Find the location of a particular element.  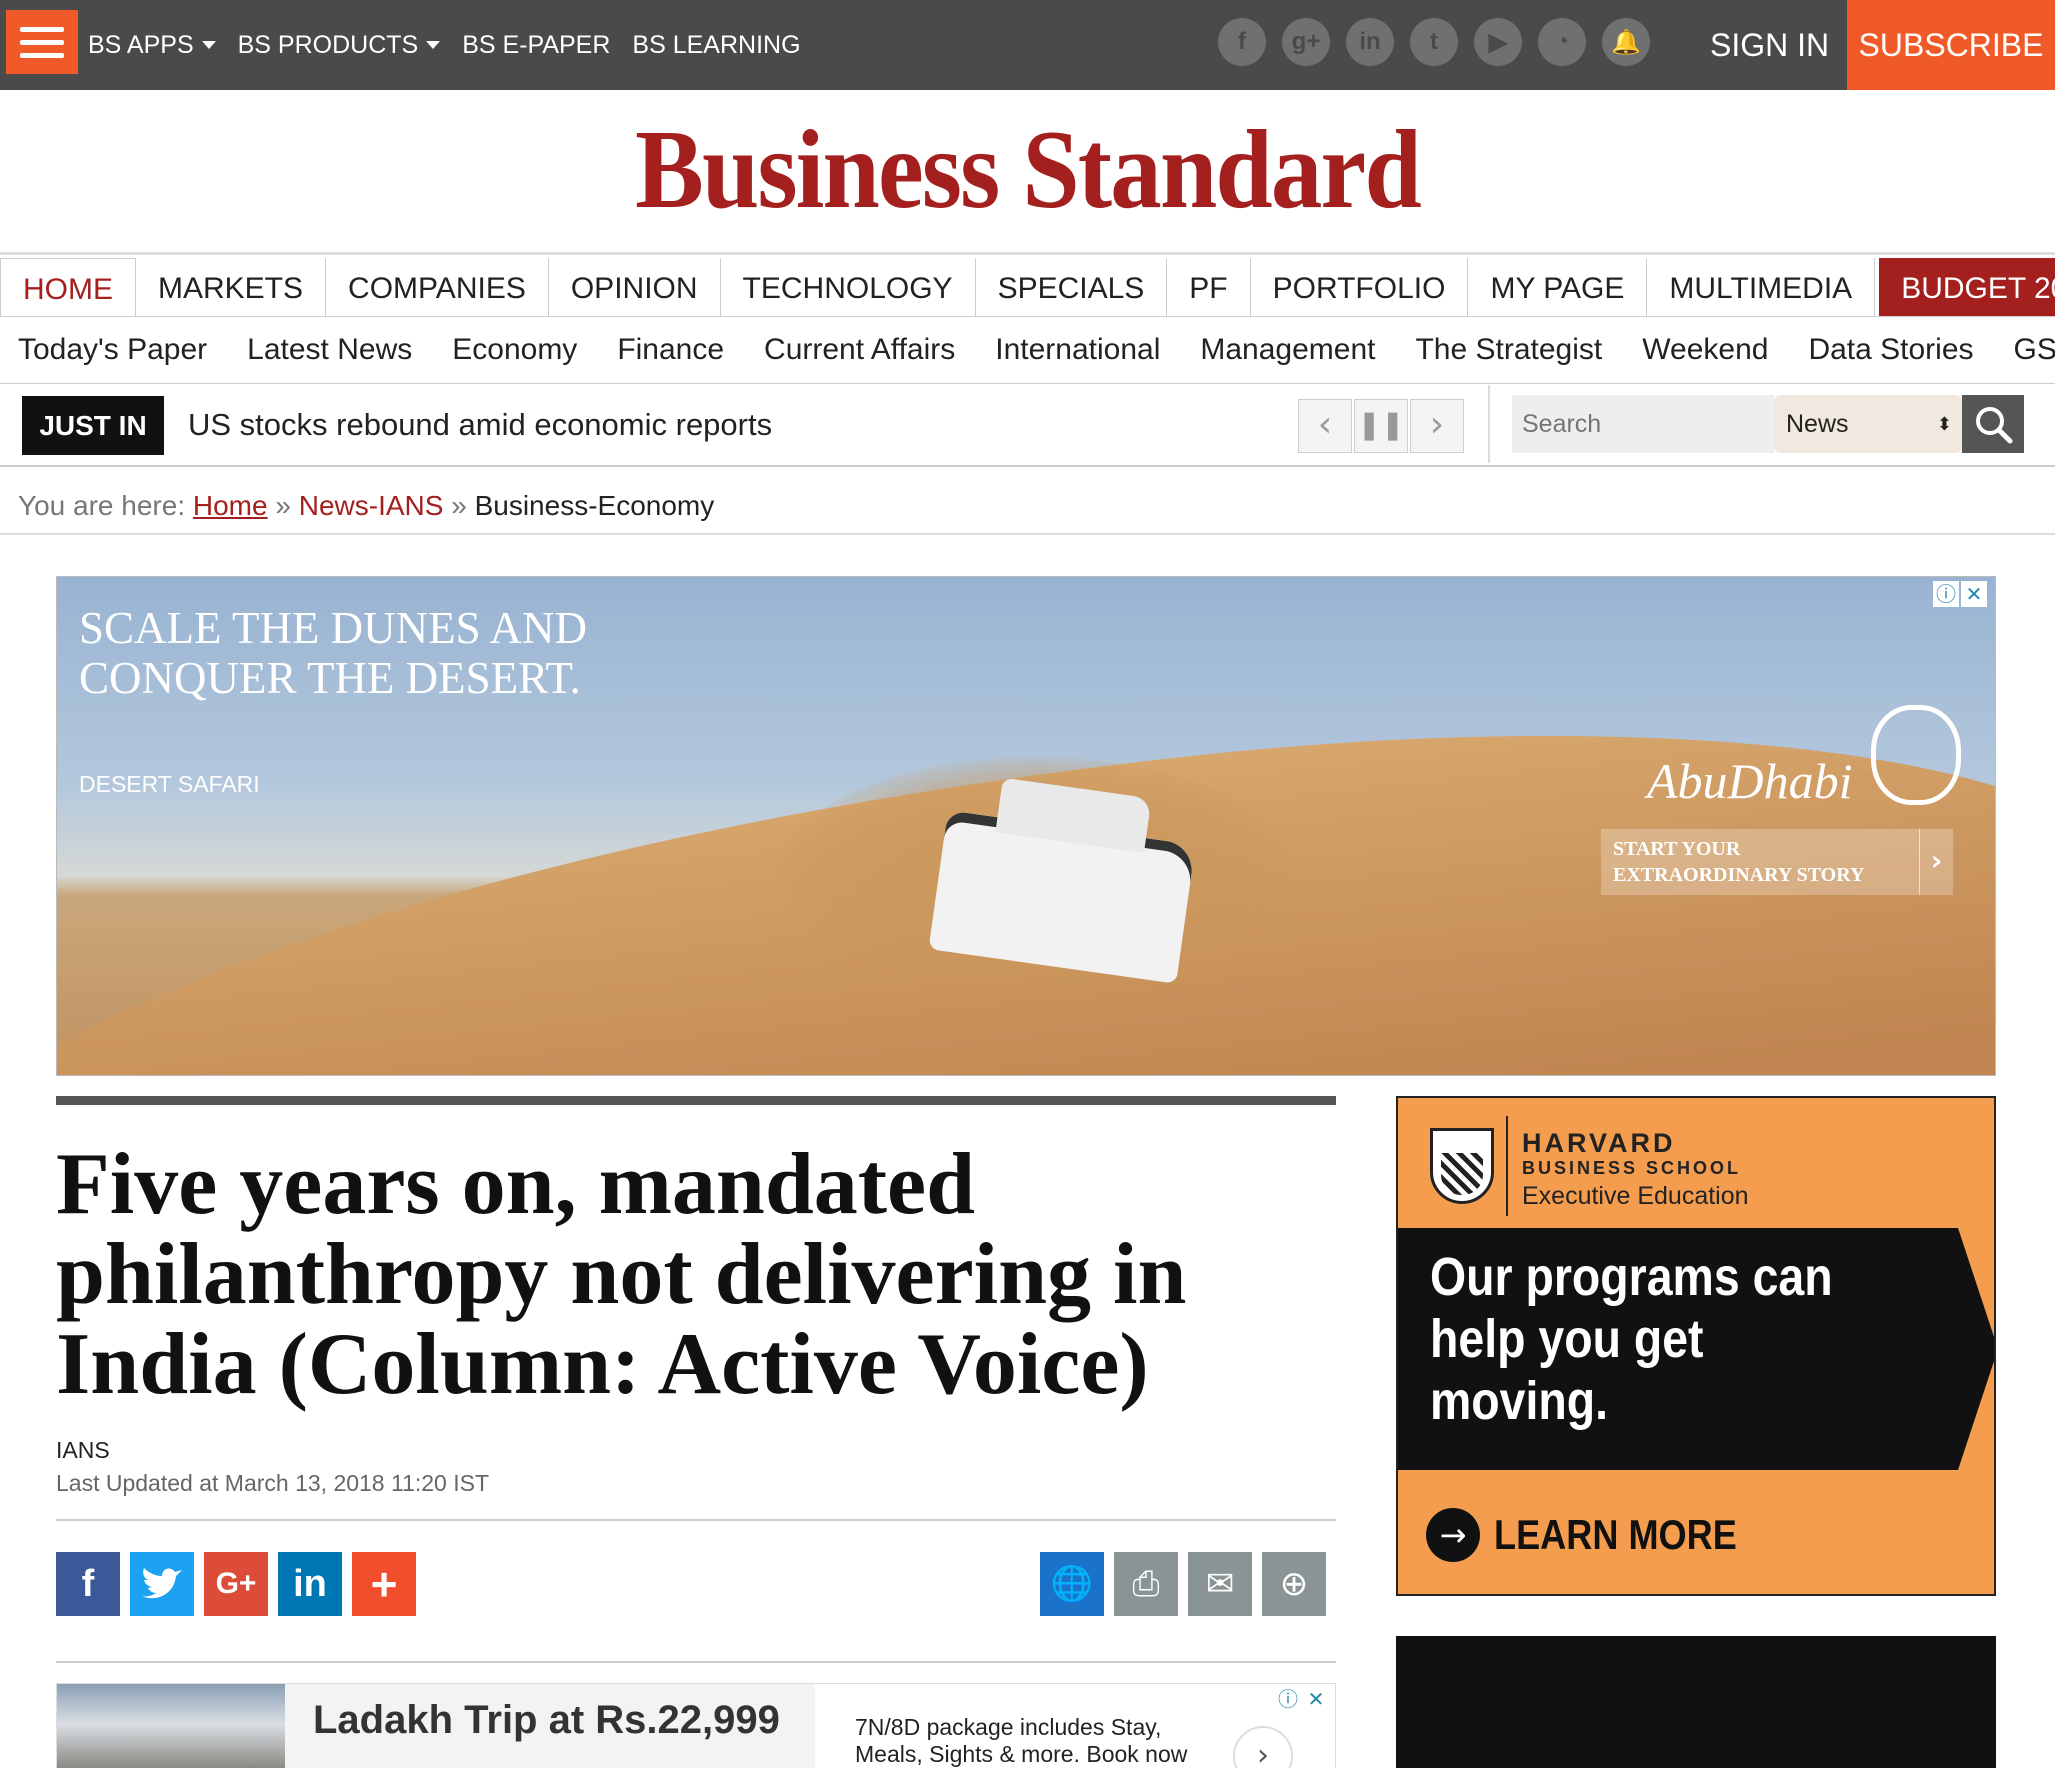

sign-in-link: SIGN IN is located at coordinates (1769, 45).